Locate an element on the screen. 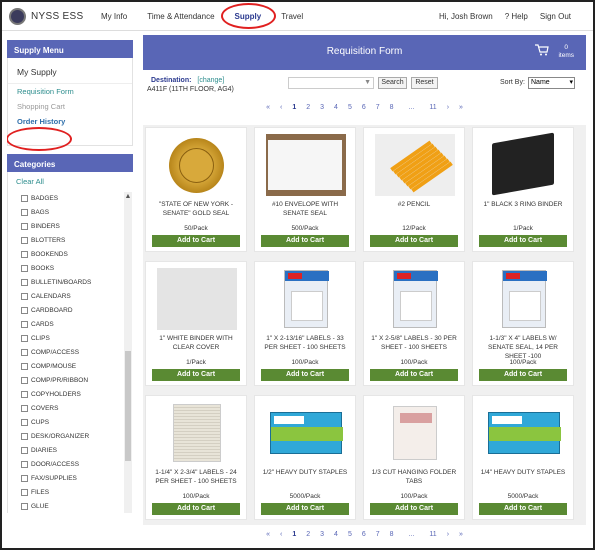  search-button: Search is located at coordinates (392, 83).